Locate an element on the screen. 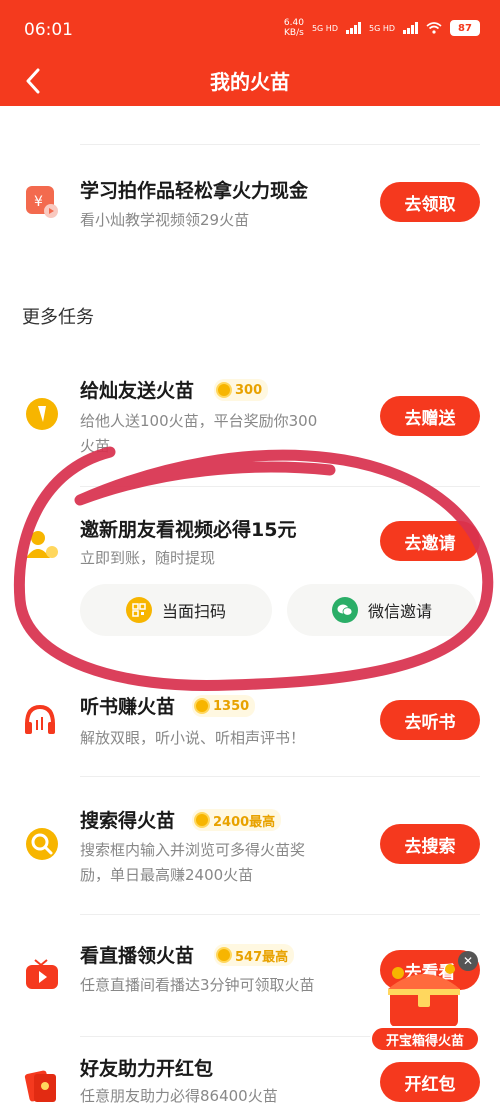 The height and width of the screenshot is (1111, 500). section-title: 更多任务 is located at coordinates (58, 317).